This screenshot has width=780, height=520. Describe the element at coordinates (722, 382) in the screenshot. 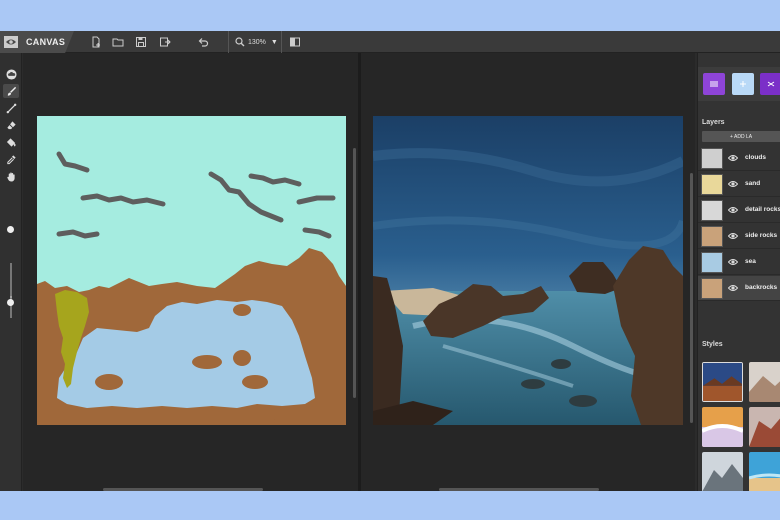

I see `style-thumb-desert-dusk` at that location.